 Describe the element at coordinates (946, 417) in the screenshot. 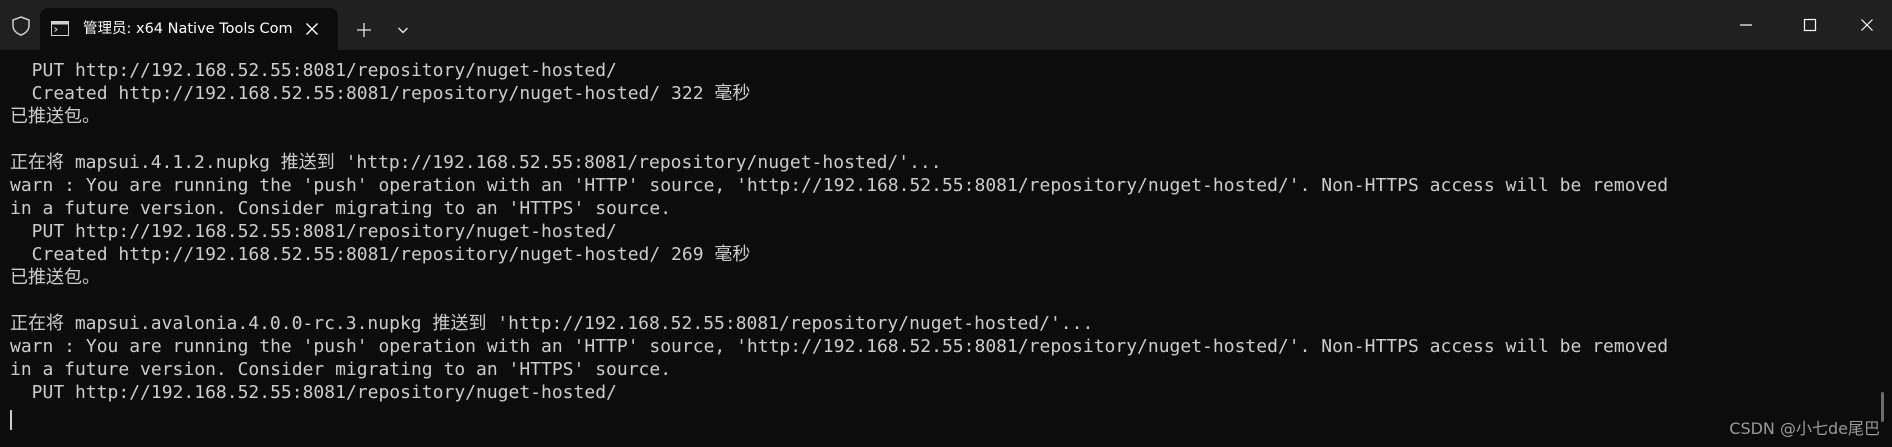

I see `prompt-line` at that location.